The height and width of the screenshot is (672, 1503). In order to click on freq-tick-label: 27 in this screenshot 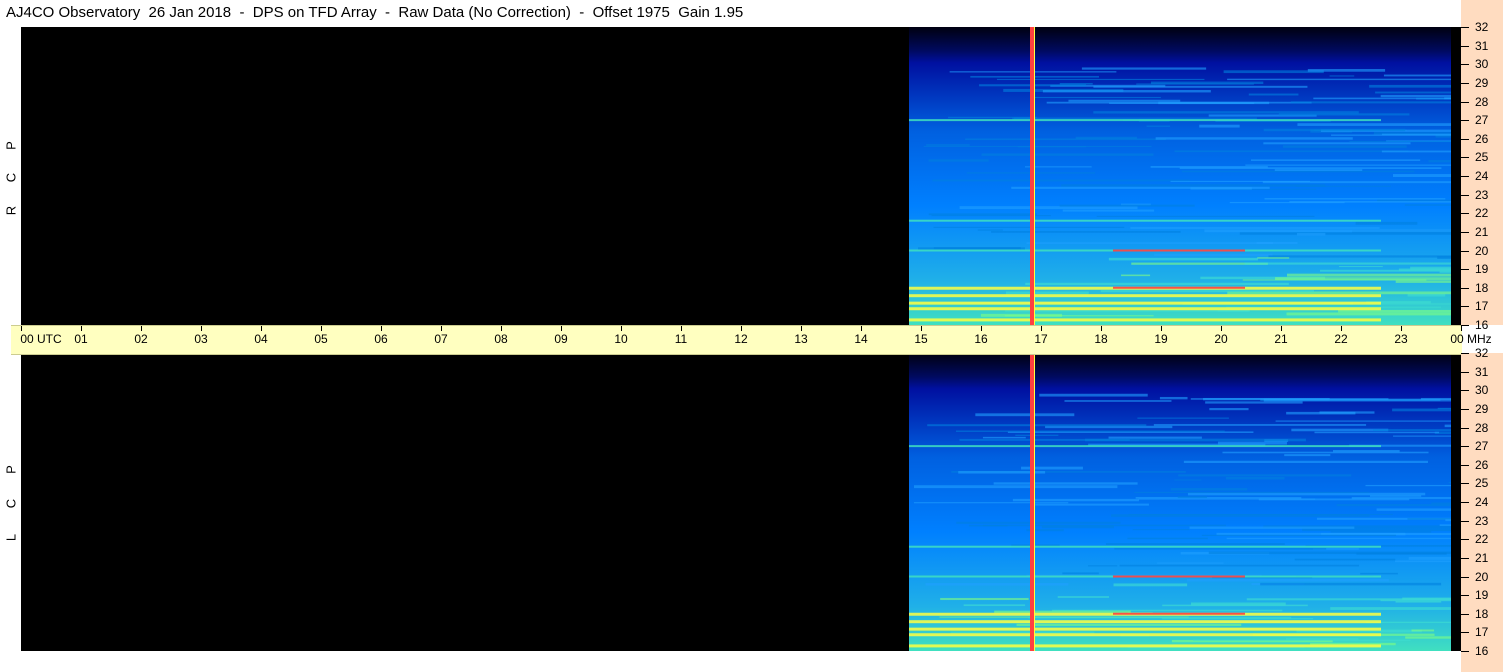, I will do `click(1482, 446)`.